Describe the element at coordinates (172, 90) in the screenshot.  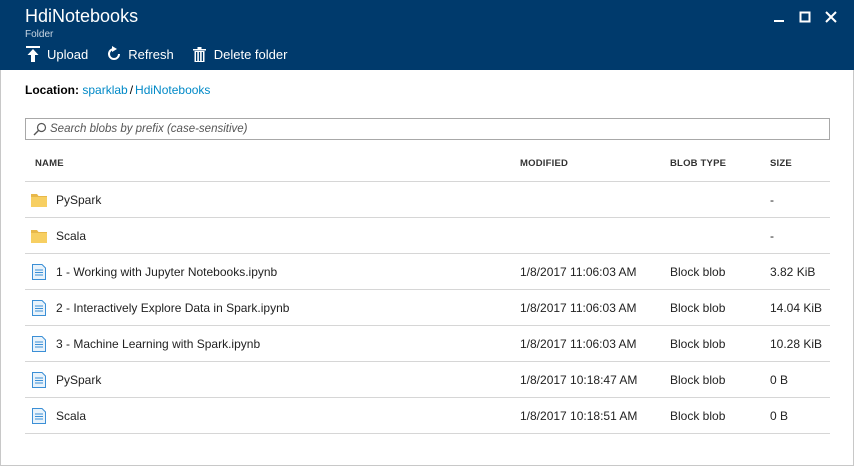
I see `breadcrumb-link-hdinotebooks: HdiNotebooks` at that location.